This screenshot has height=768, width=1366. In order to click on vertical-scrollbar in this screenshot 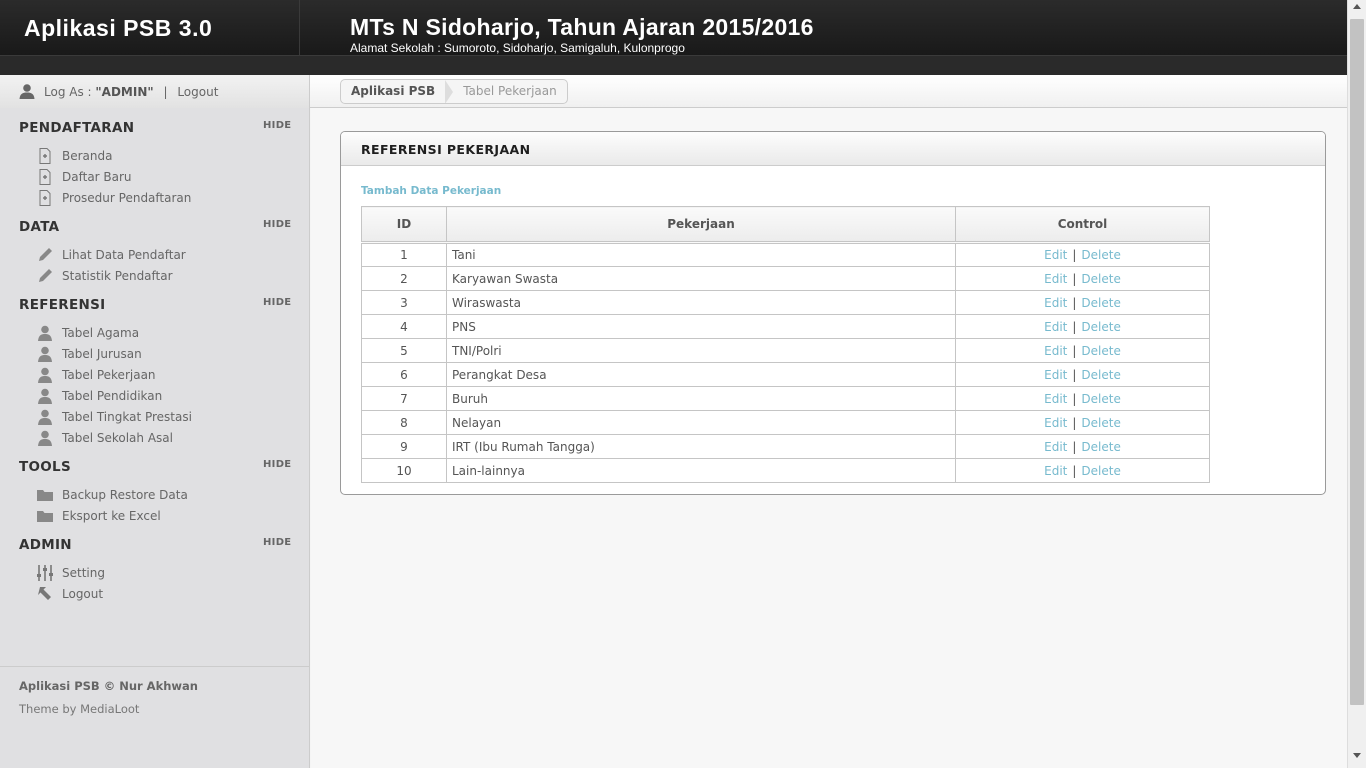, I will do `click(1356, 384)`.